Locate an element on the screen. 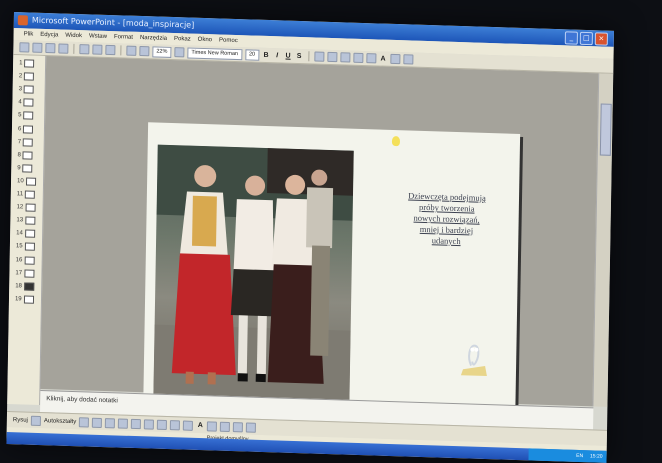 Image resolution: width=662 pixels, height=463 pixels. numbering-icon is located at coordinates (358, 57).